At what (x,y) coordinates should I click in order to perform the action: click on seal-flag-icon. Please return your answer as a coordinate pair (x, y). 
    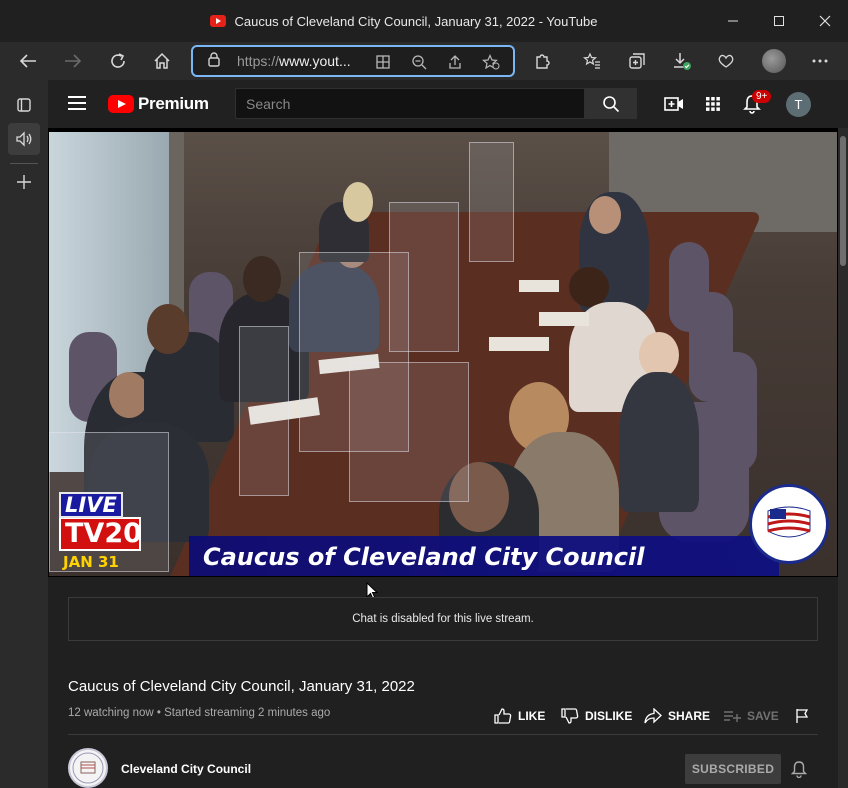
    Looking at the image, I should click on (789, 522).